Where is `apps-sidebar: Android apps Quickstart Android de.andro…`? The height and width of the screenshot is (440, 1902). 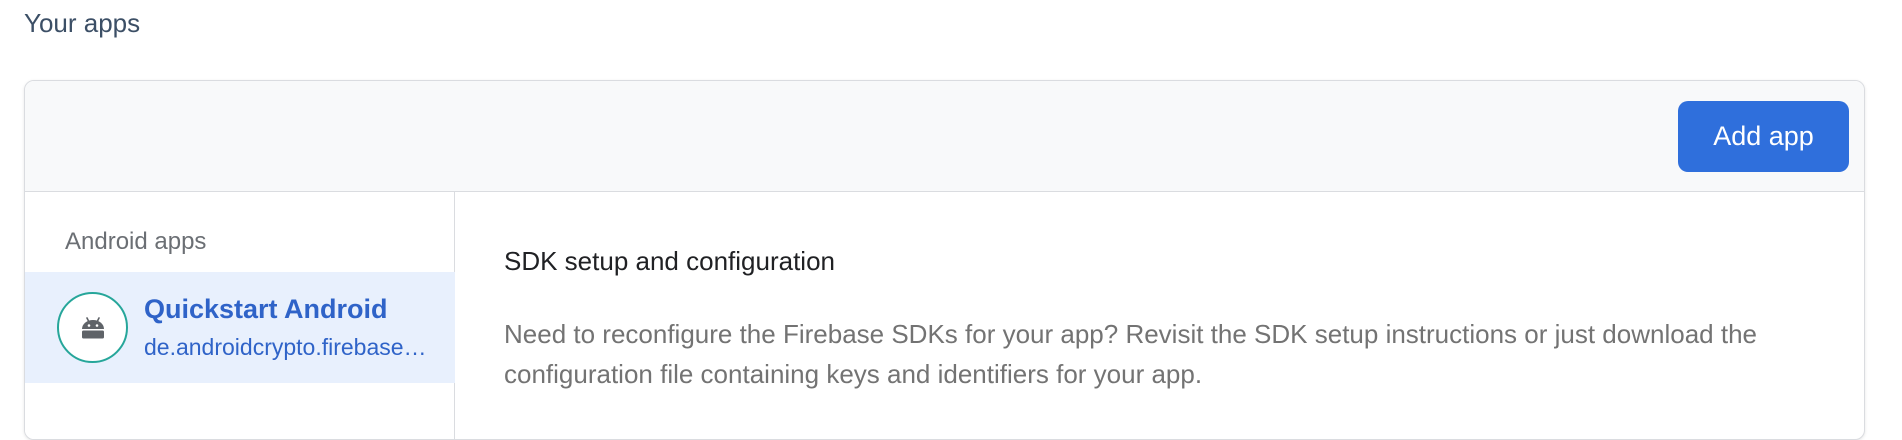
apps-sidebar: Android apps Quickstart Android de.andro… is located at coordinates (240, 315).